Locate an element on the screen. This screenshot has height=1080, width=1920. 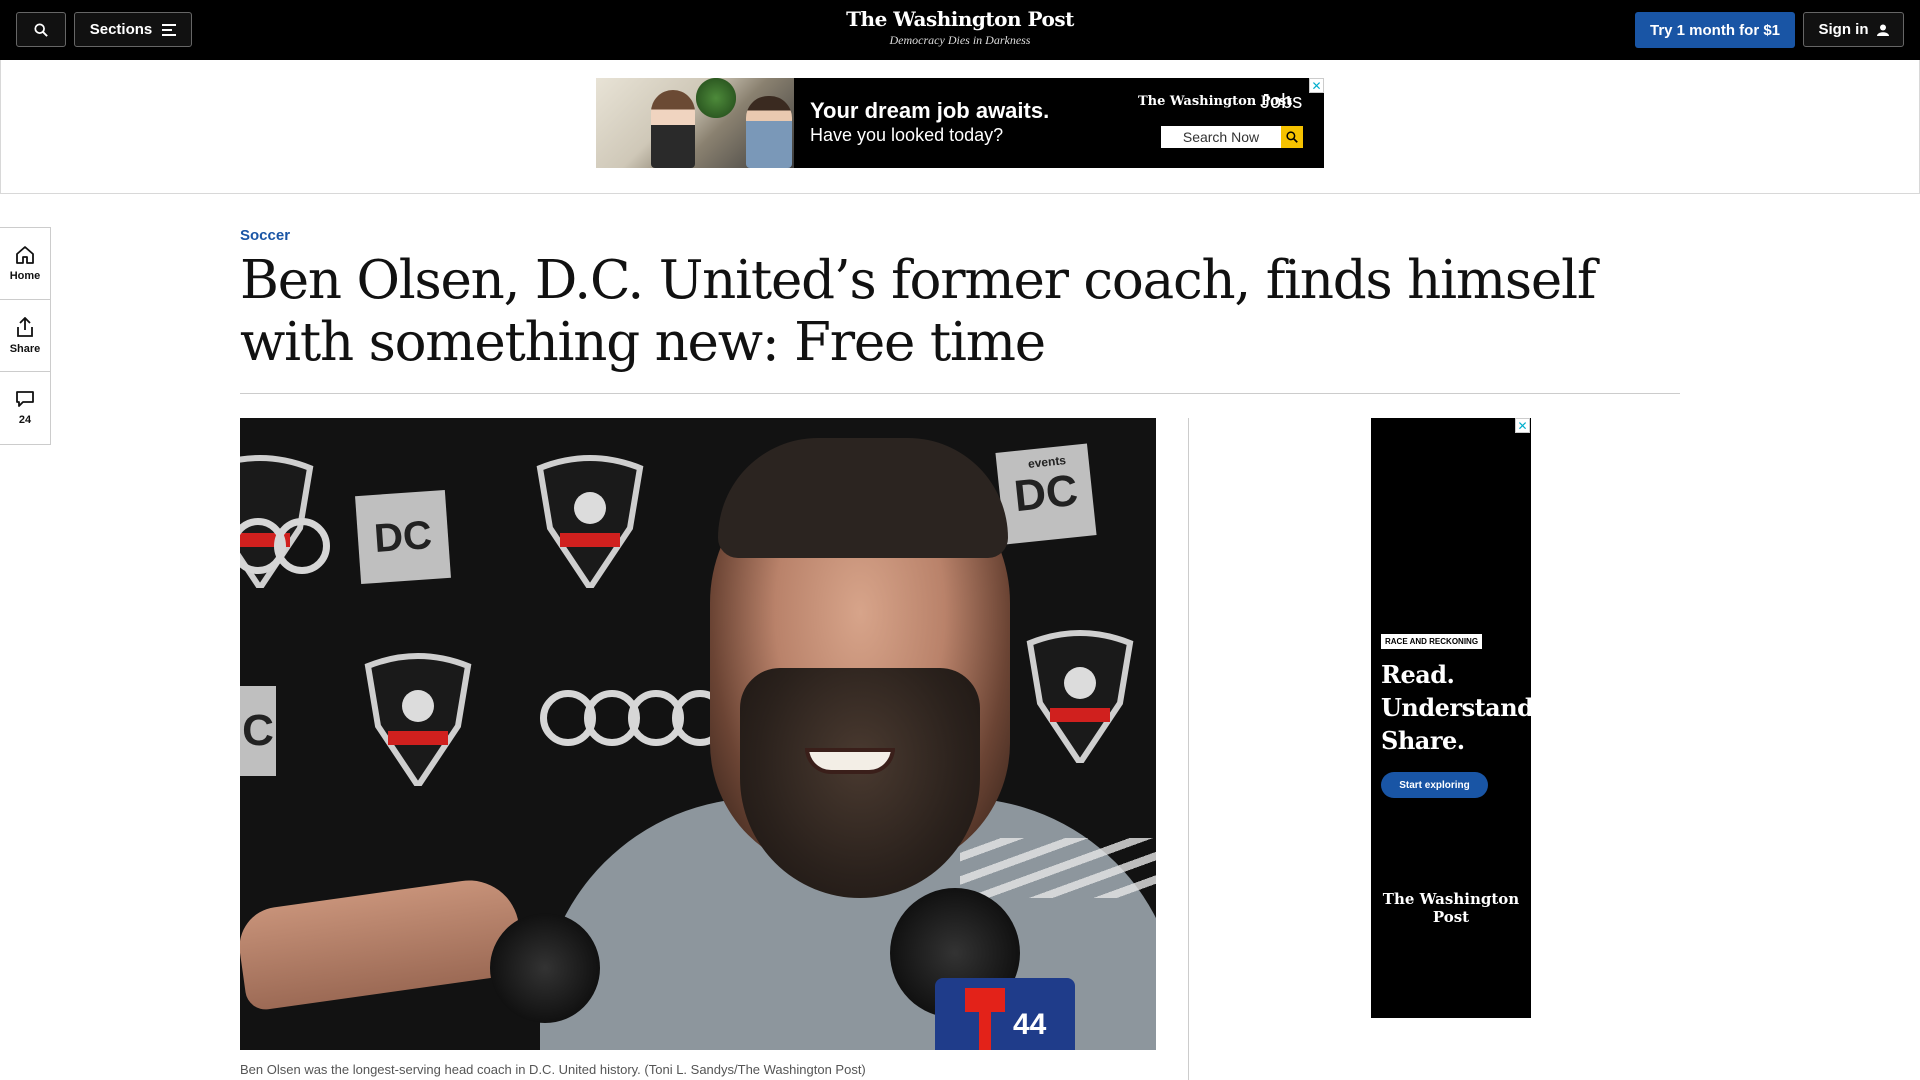
headline-divider is located at coordinates (960, 393).